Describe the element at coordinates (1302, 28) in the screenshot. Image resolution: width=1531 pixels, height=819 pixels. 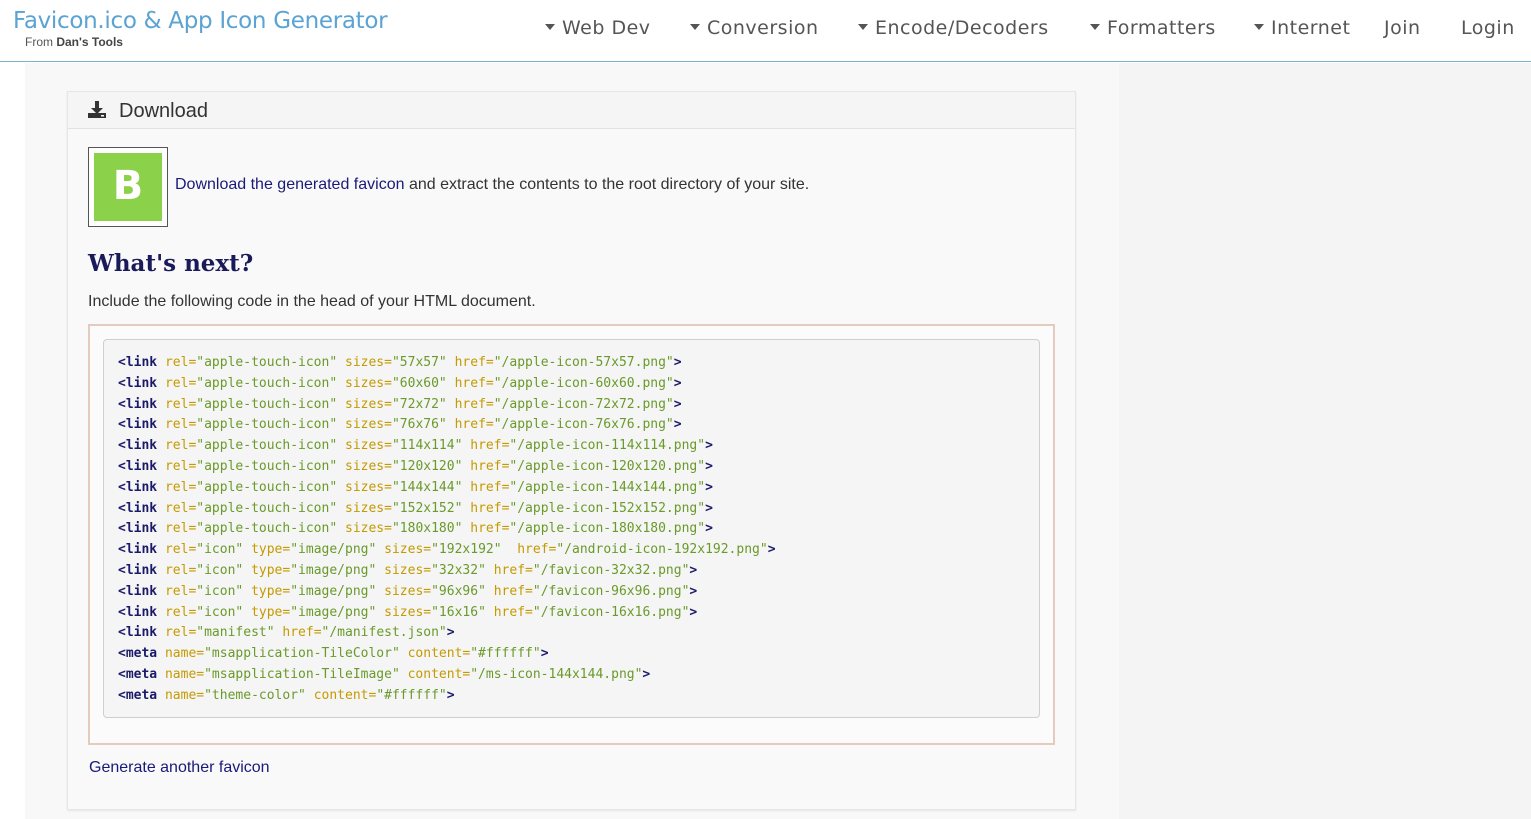
I see `nav-internet: Internet` at that location.